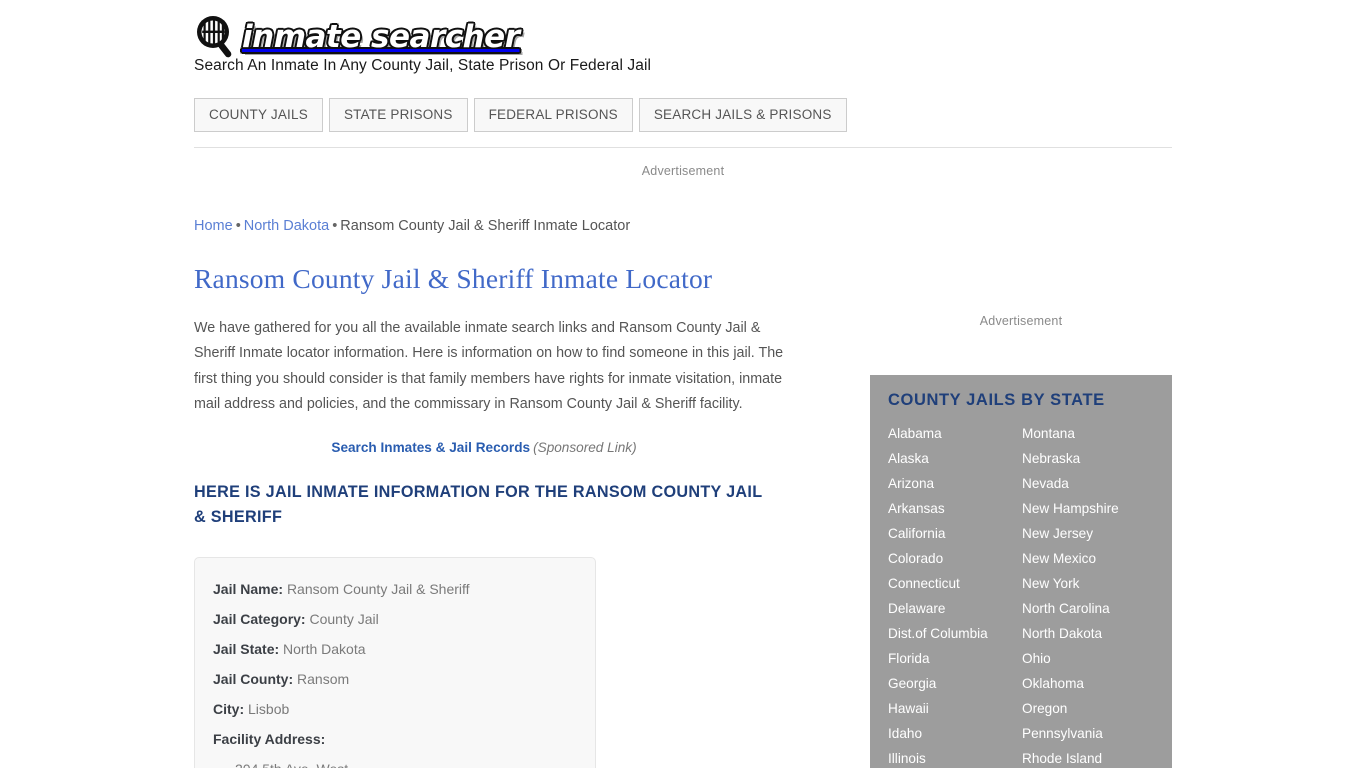  What do you see at coordinates (1088, 508) in the screenshot?
I see `state-link-new-hampshire: New Hampshire` at bounding box center [1088, 508].